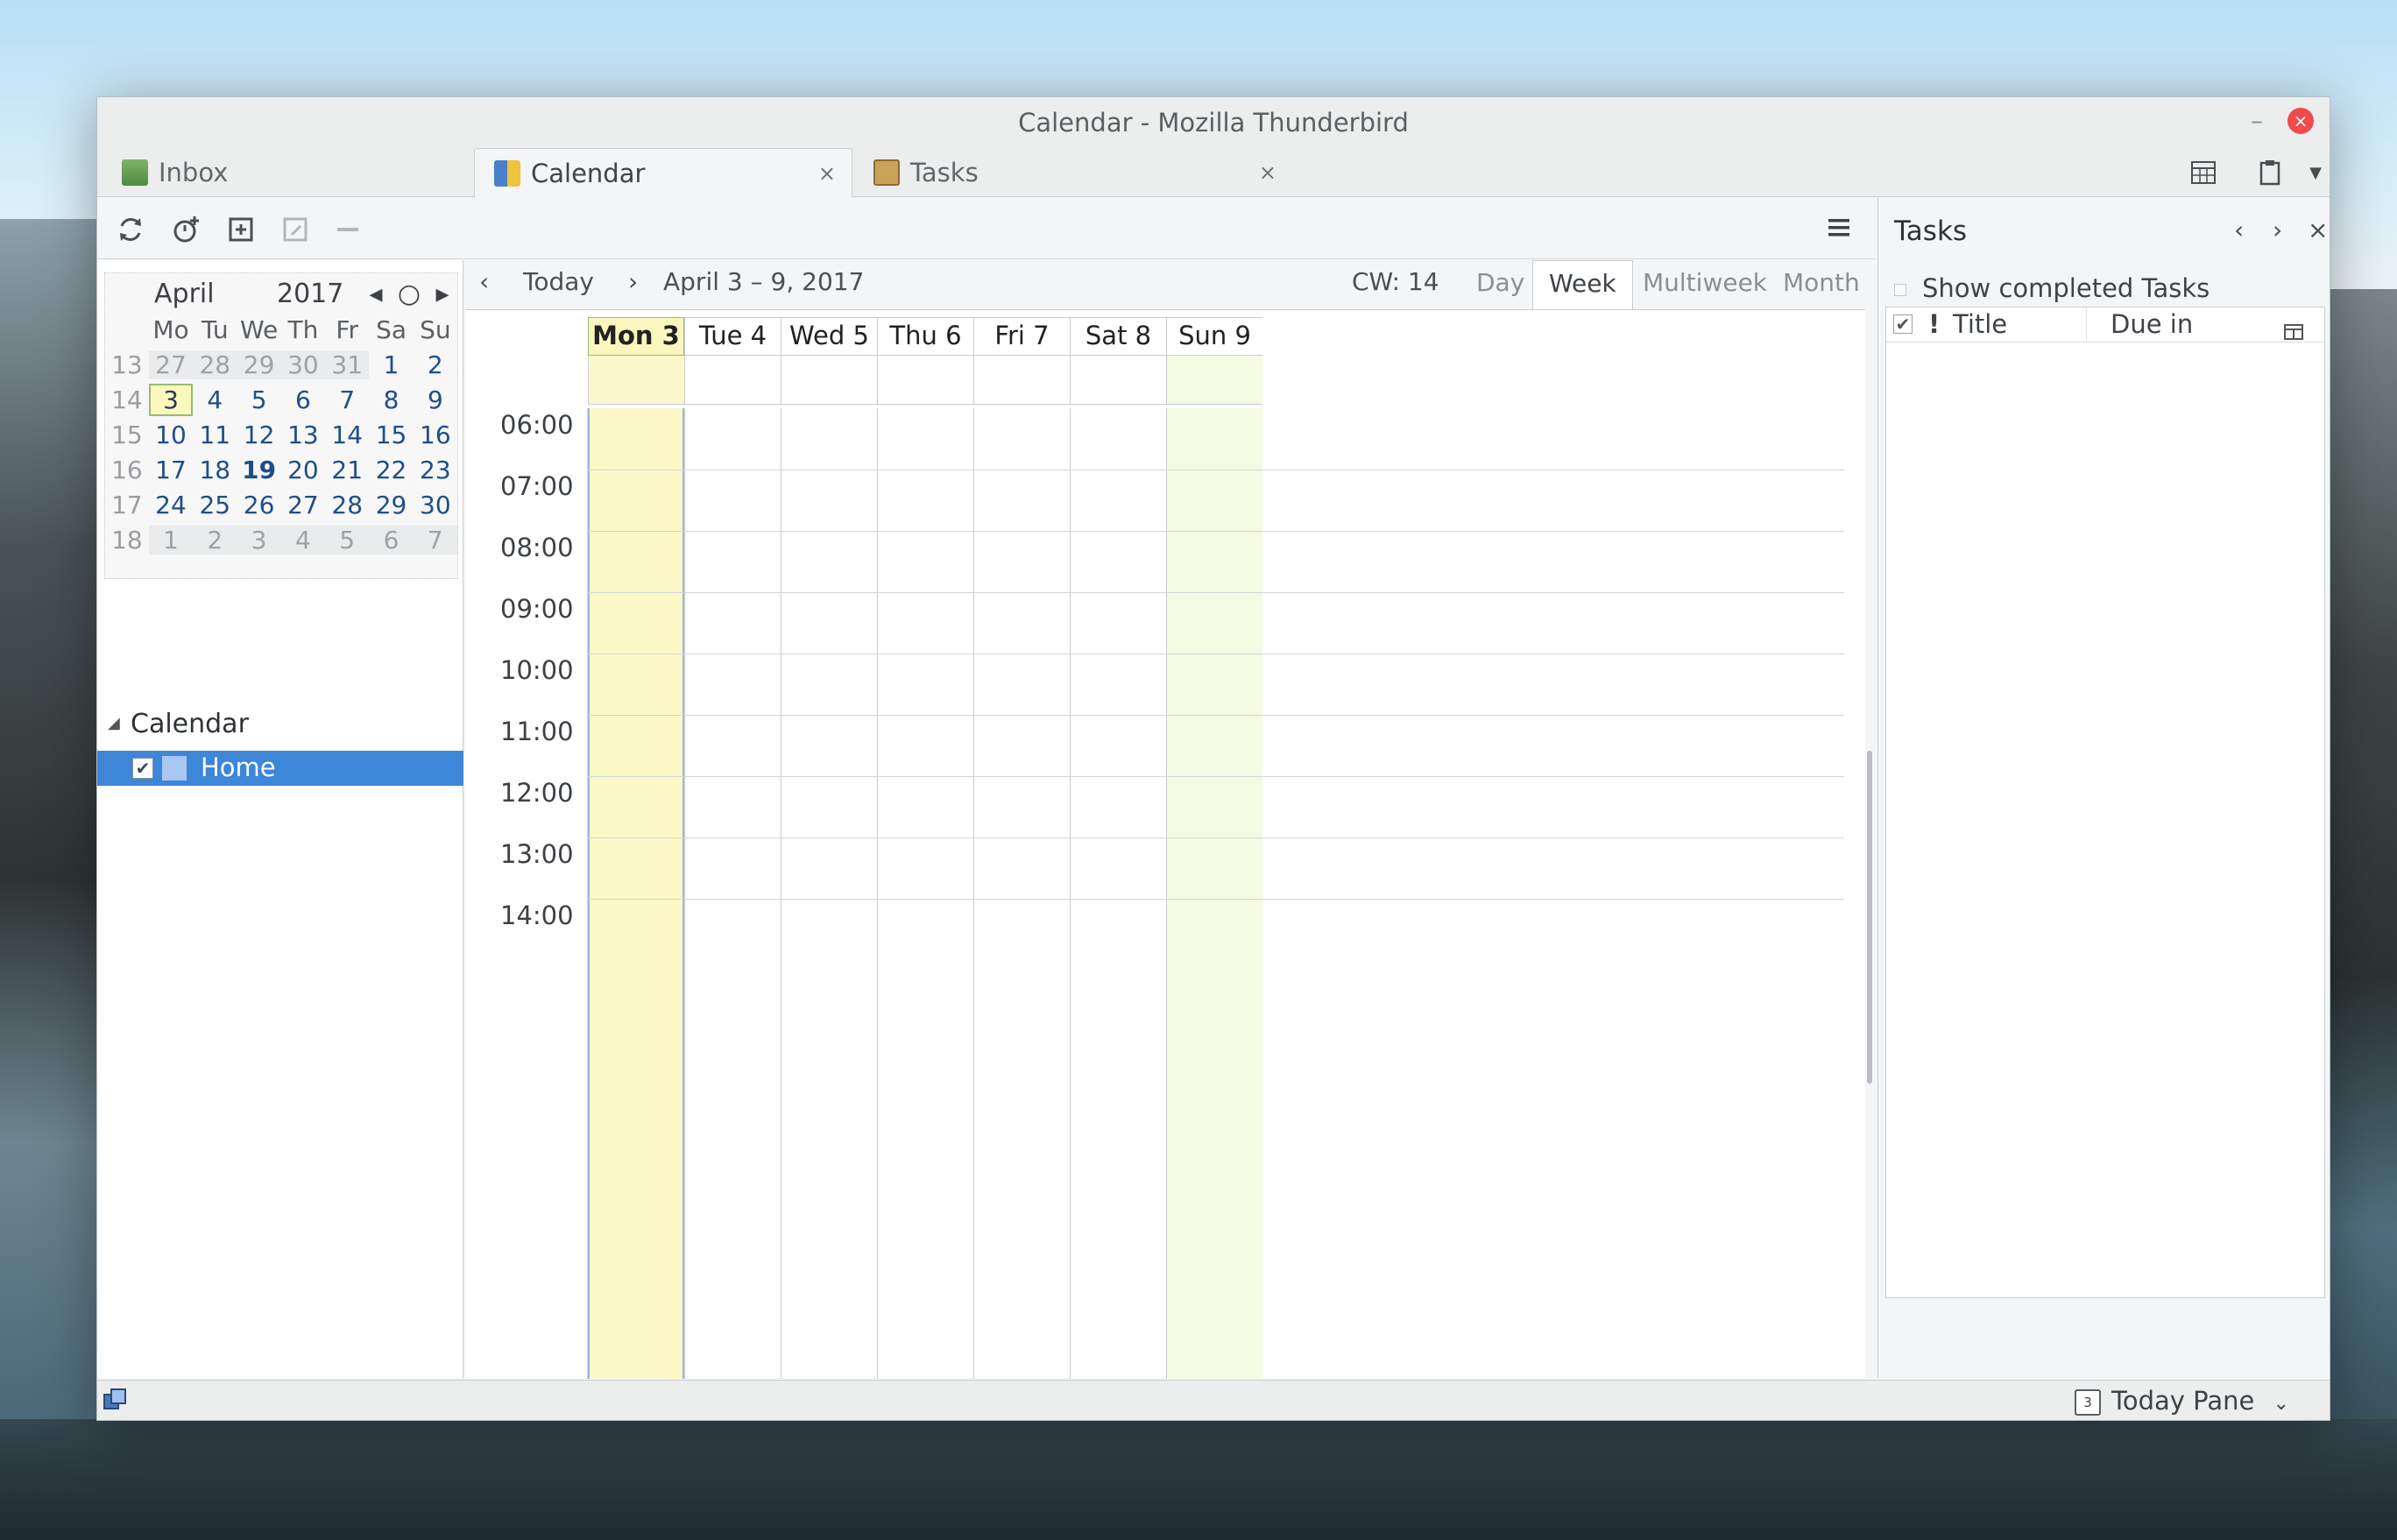 The image size is (2397, 1540). What do you see at coordinates (376, 294) in the screenshot?
I see `mini-calendar-prev-icon: ◂` at bounding box center [376, 294].